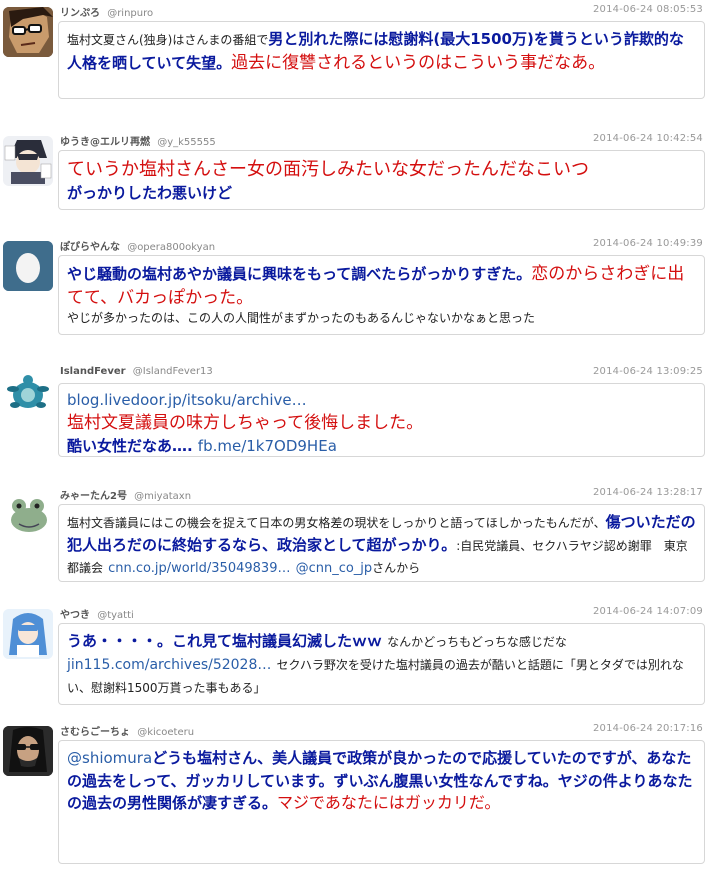 The width and height of the screenshot is (709, 870). Describe the element at coordinates (162, 496) in the screenshot. I see `user-handle: @miyataxn` at that location.